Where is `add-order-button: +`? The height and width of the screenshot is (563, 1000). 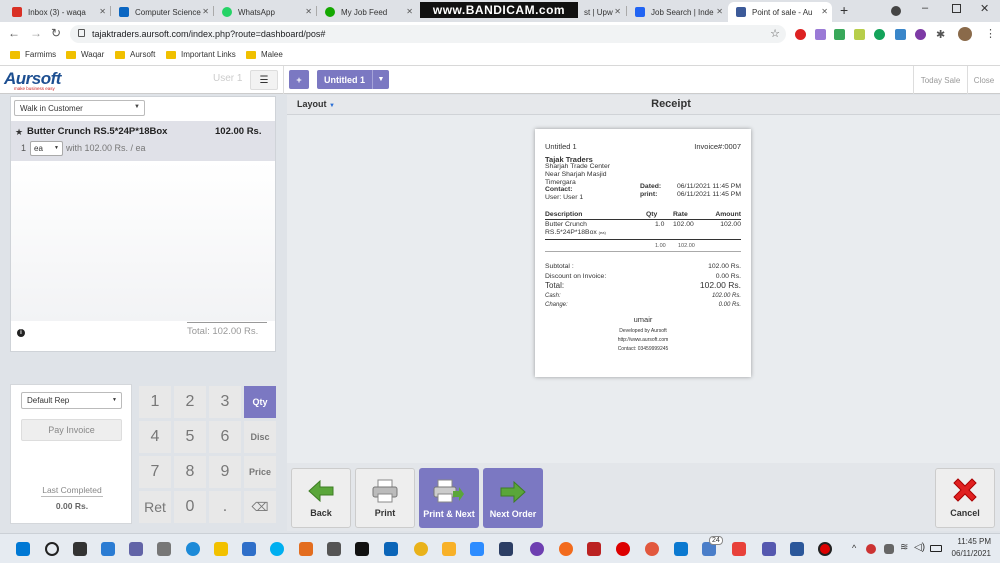
add-order-button: + is located at coordinates (299, 79).